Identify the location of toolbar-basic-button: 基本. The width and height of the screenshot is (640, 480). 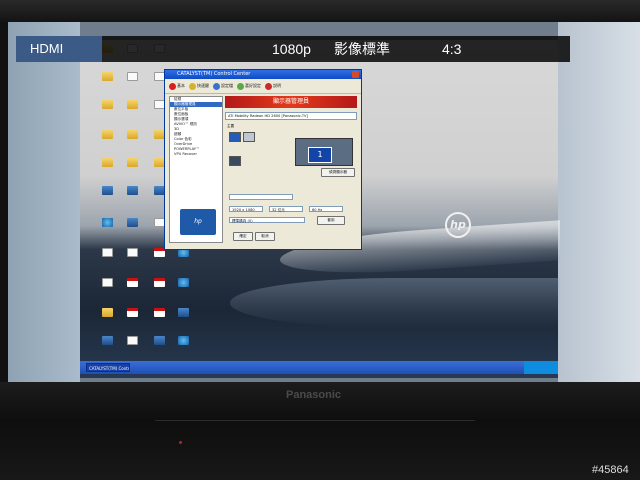
(177, 86).